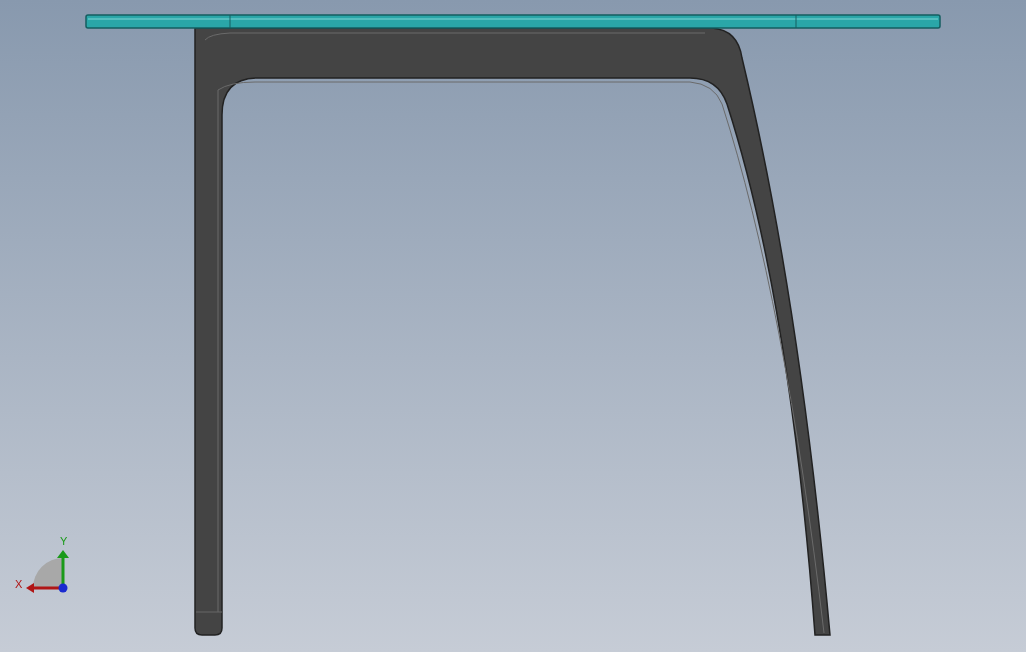  What do you see at coordinates (64, 541) in the screenshot?
I see `y-axis-label: Y` at bounding box center [64, 541].